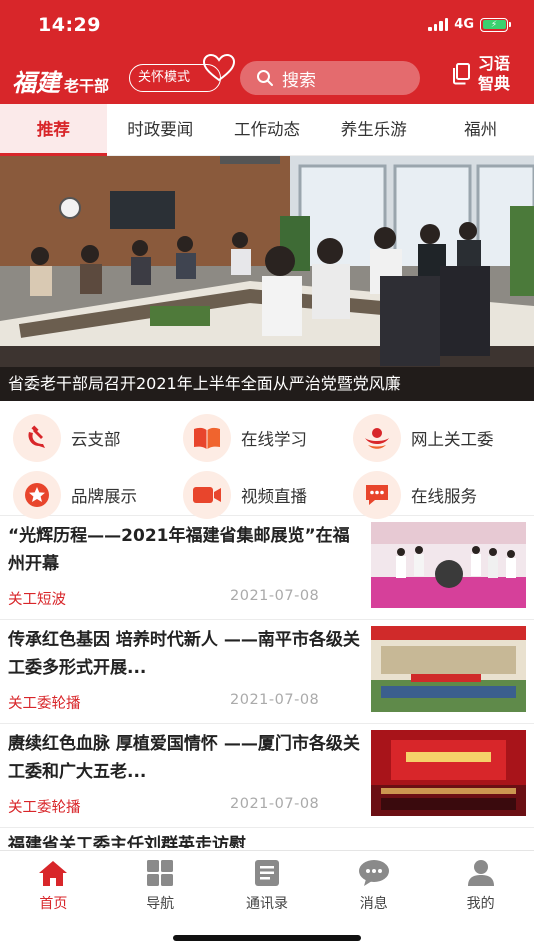 The height and width of the screenshot is (950, 534). What do you see at coordinates (299, 80) in the screenshot?
I see `search-placeholder: 搜索` at bounding box center [299, 80].